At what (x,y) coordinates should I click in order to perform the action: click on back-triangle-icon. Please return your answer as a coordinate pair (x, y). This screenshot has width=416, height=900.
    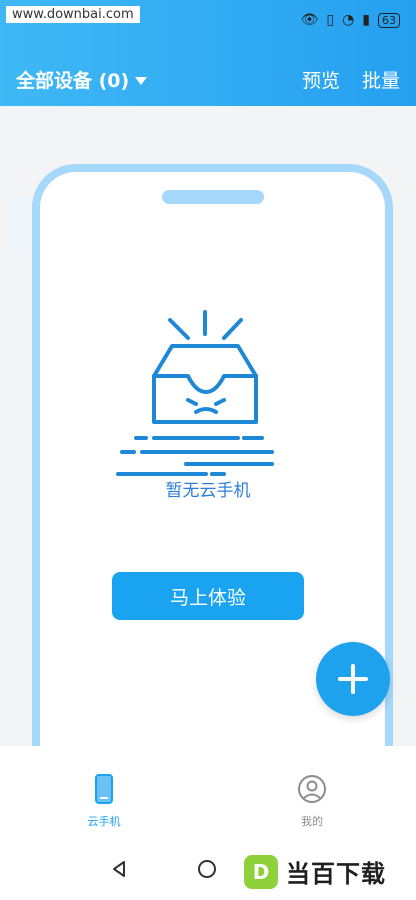
    Looking at the image, I should click on (119, 869).